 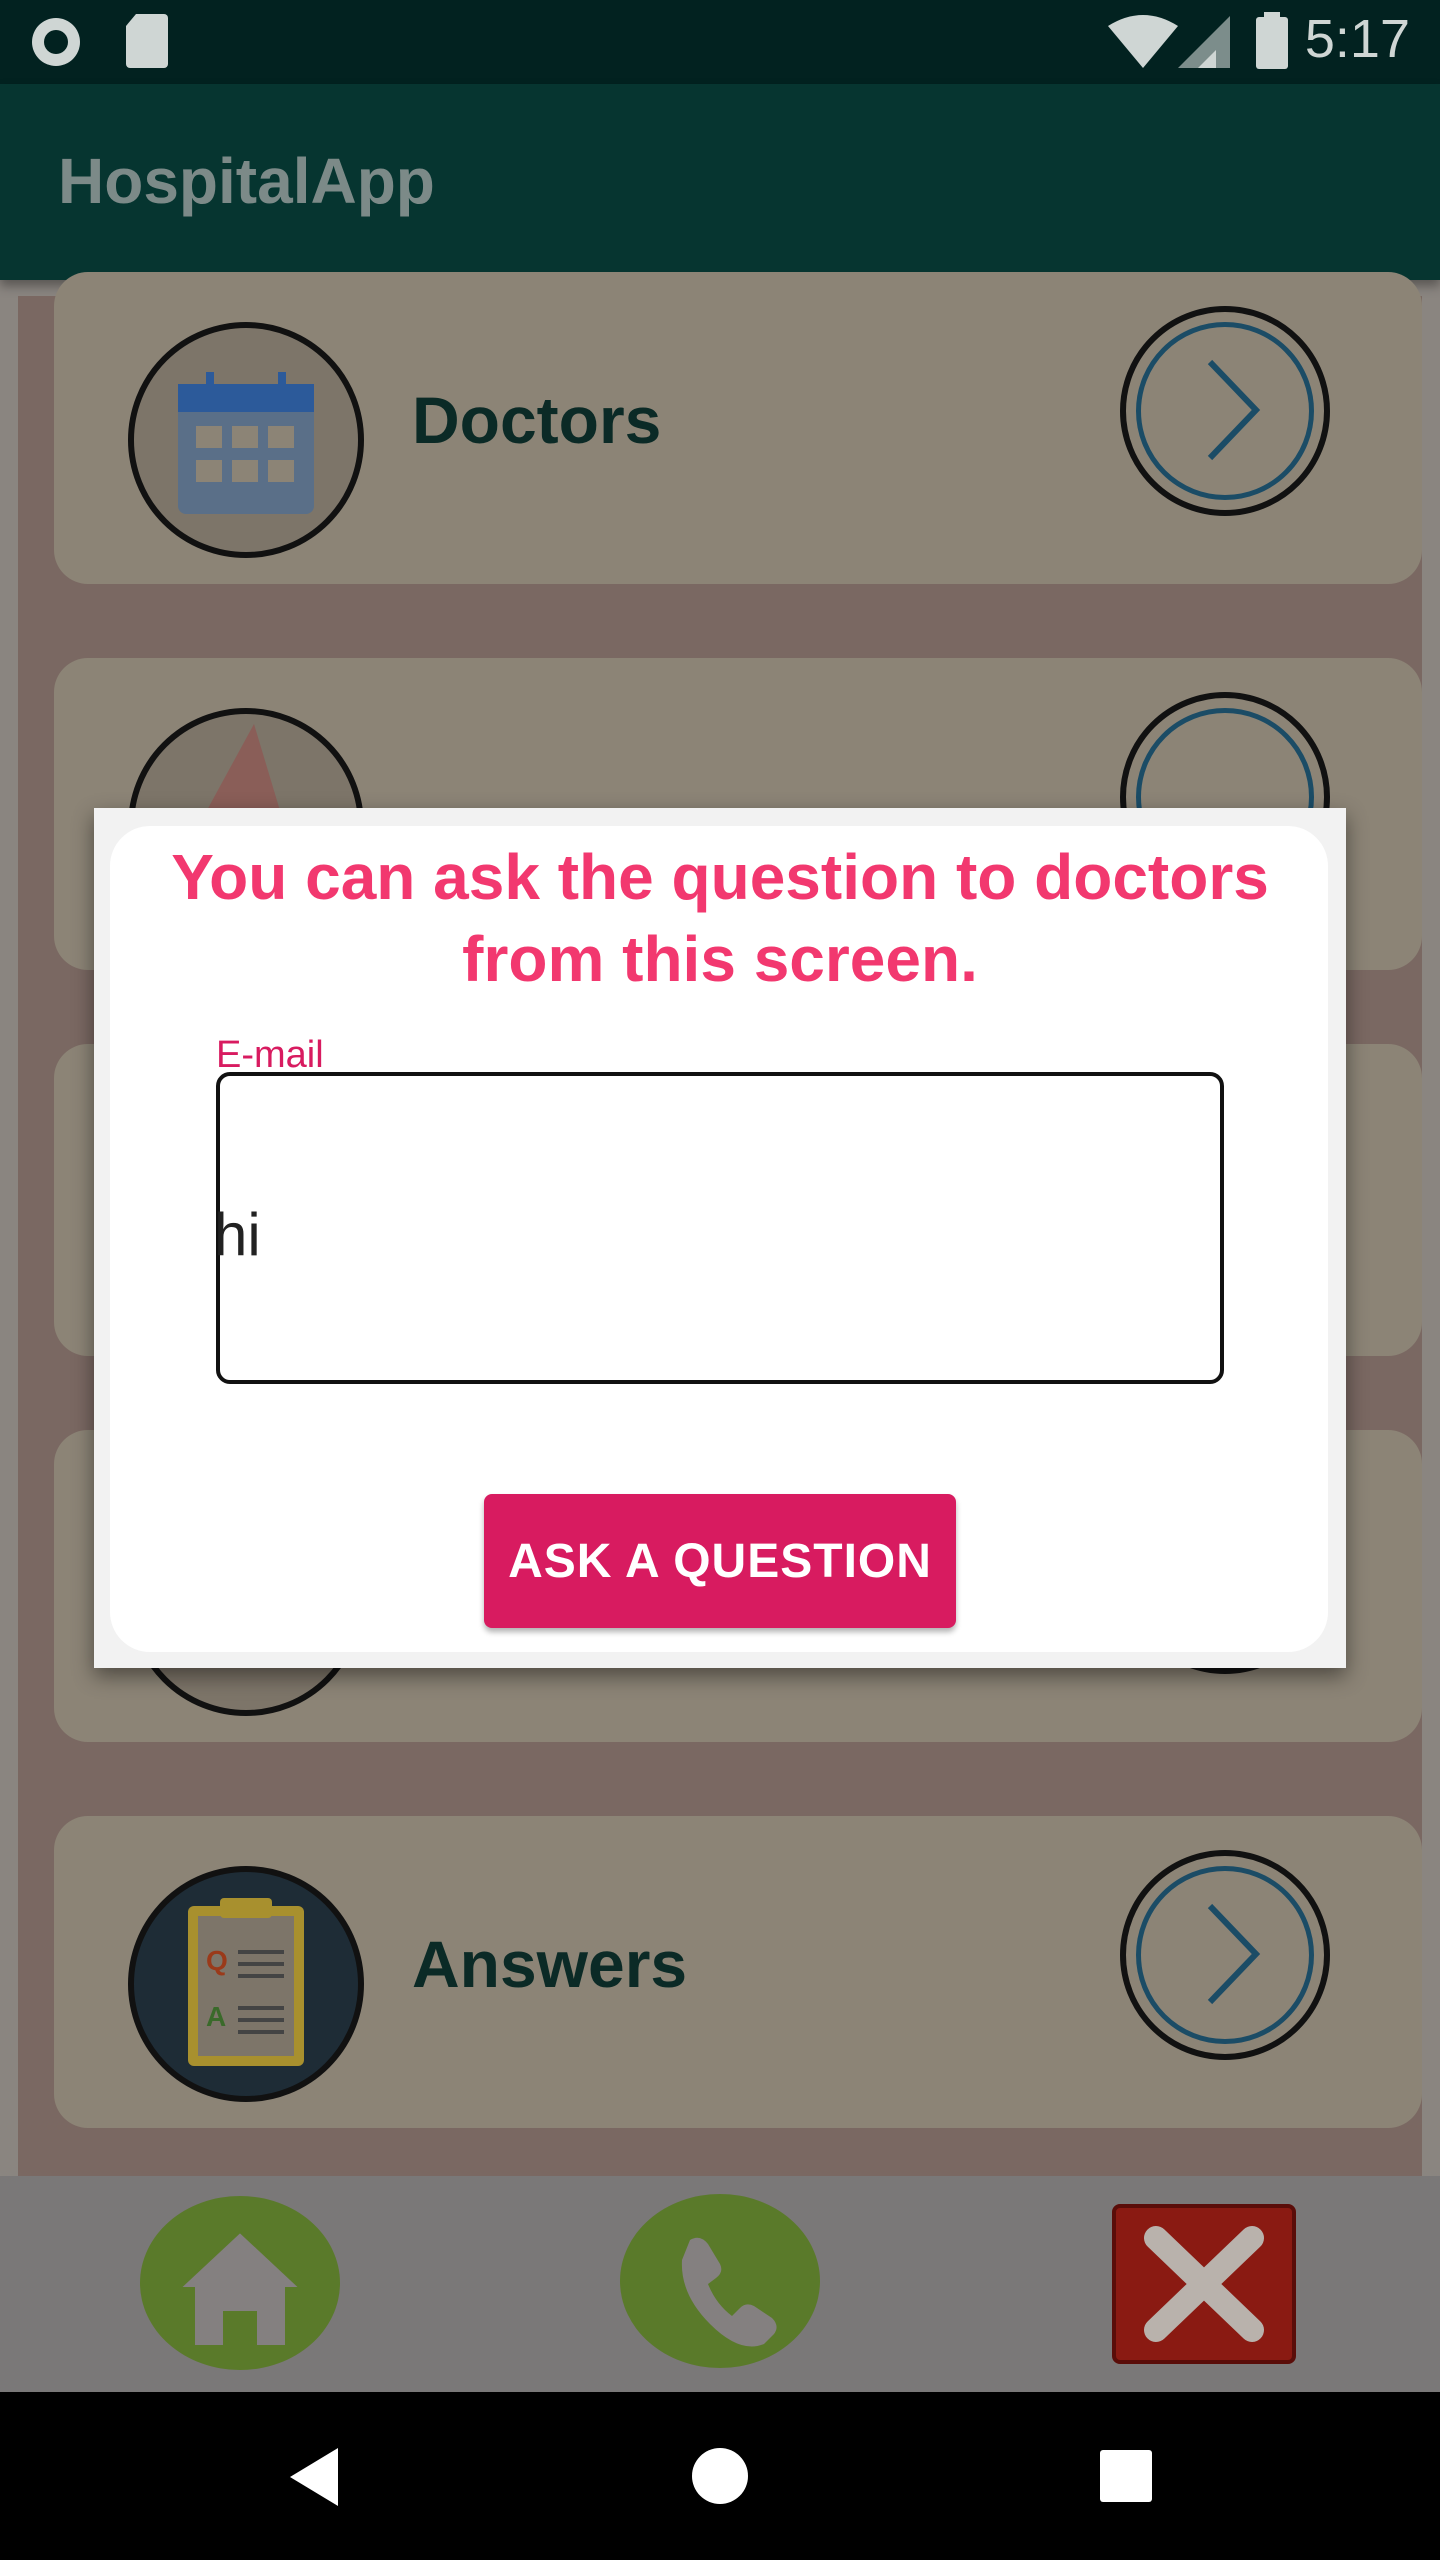 What do you see at coordinates (147, 41) in the screenshot?
I see `sd-card-icon` at bounding box center [147, 41].